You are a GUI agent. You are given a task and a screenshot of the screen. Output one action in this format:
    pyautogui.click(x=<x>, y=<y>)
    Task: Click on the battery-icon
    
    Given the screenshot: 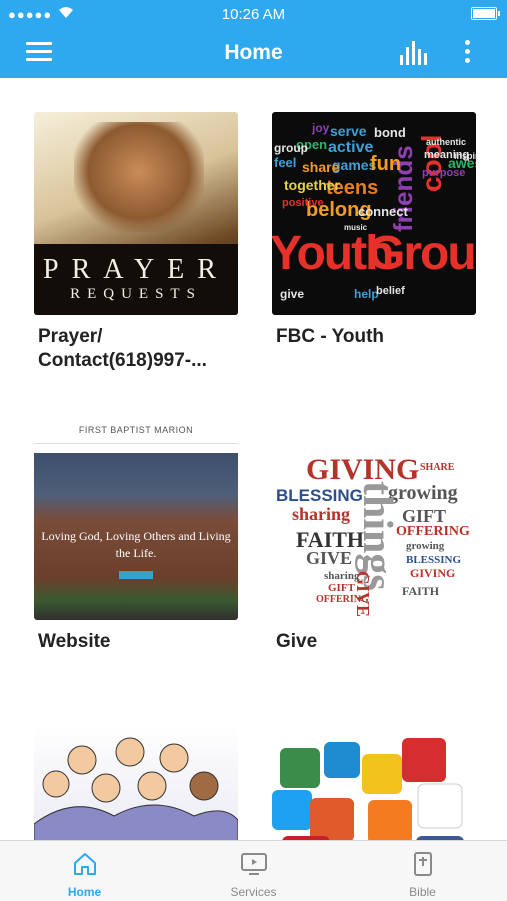 What is the action you would take?
    pyautogui.click(x=485, y=13)
    